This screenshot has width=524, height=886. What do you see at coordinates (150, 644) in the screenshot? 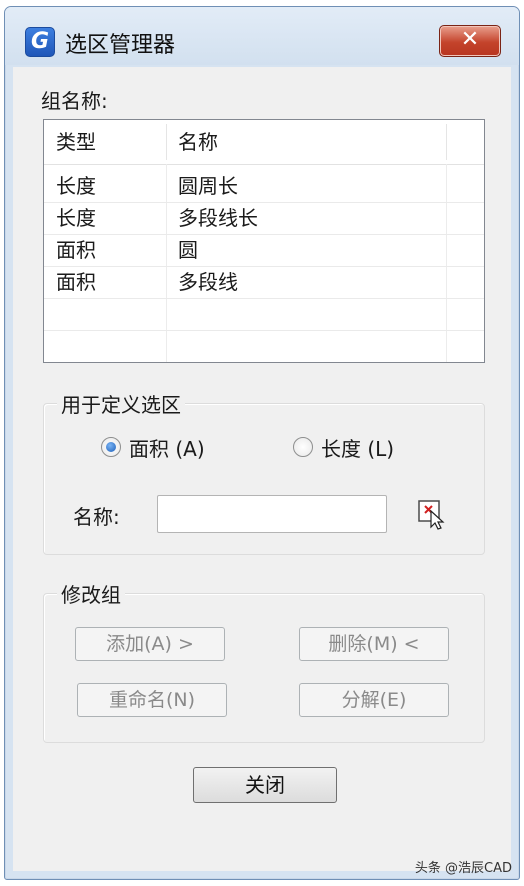
I see `add-button: 添加(A) >` at bounding box center [150, 644].